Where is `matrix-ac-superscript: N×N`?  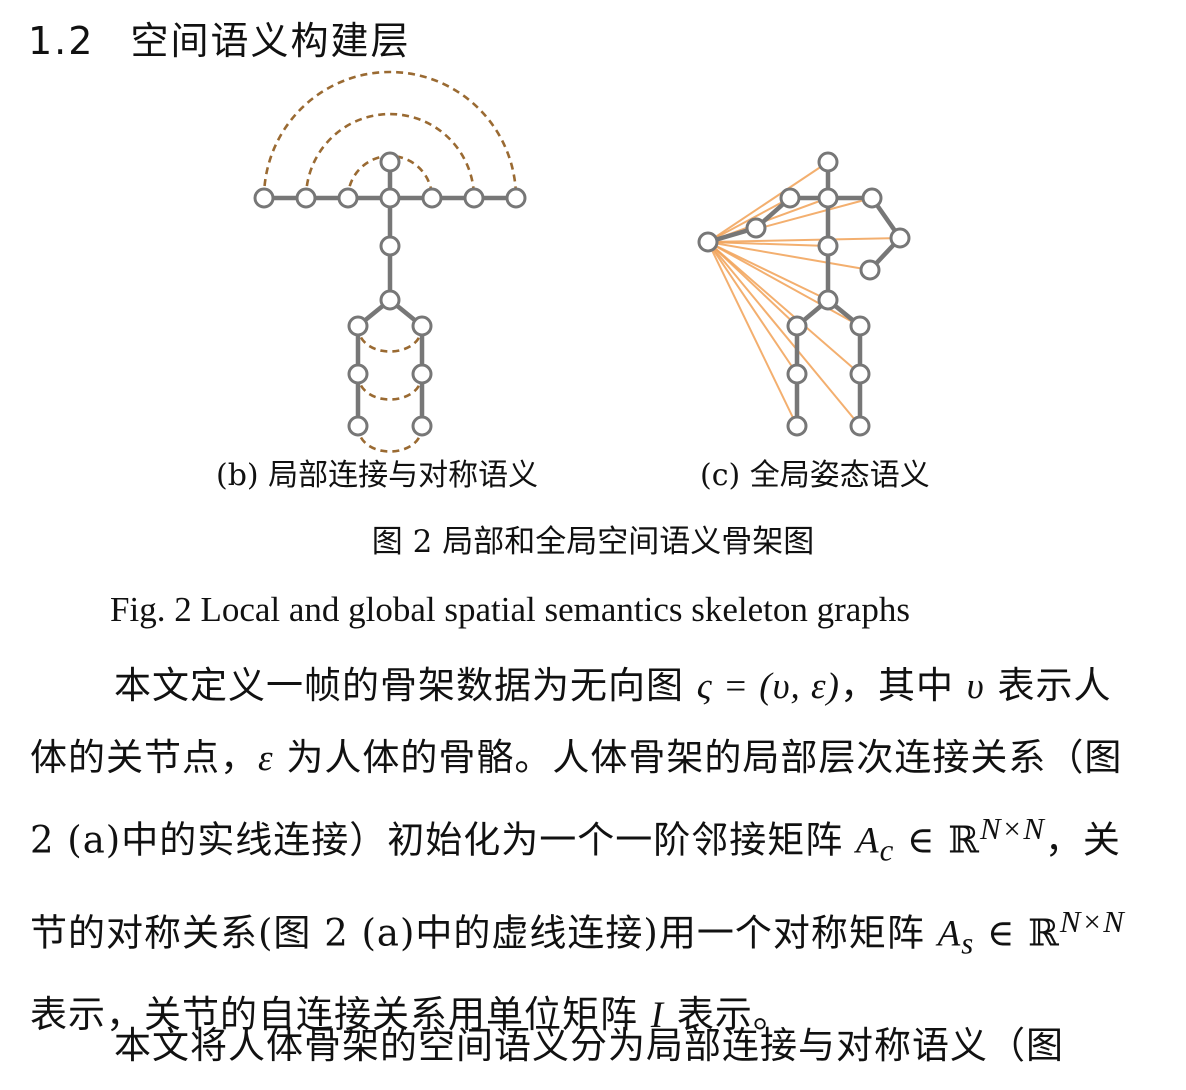
matrix-ac-superscript: N×N is located at coordinates (1012, 829).